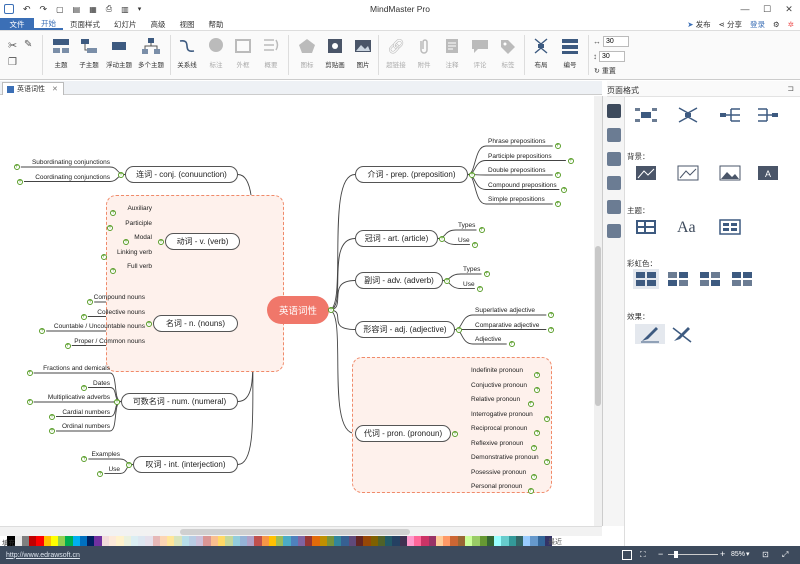 The height and width of the screenshot is (564, 800). What do you see at coordinates (496, 486) in the screenshot?
I see `subtopic-leaf: Personal pronoun` at bounding box center [496, 486].